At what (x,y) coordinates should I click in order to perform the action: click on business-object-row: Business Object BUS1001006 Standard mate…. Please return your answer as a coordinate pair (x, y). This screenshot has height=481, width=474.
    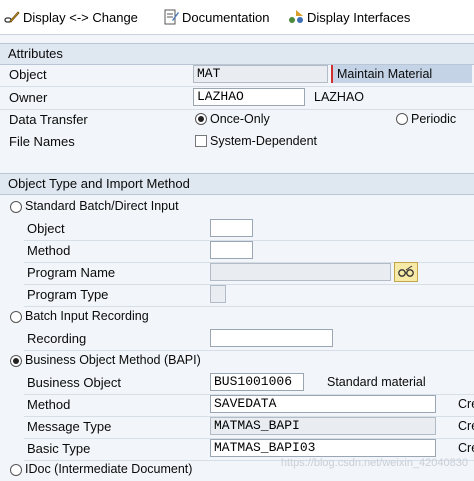
    Looking at the image, I should click on (249, 383).